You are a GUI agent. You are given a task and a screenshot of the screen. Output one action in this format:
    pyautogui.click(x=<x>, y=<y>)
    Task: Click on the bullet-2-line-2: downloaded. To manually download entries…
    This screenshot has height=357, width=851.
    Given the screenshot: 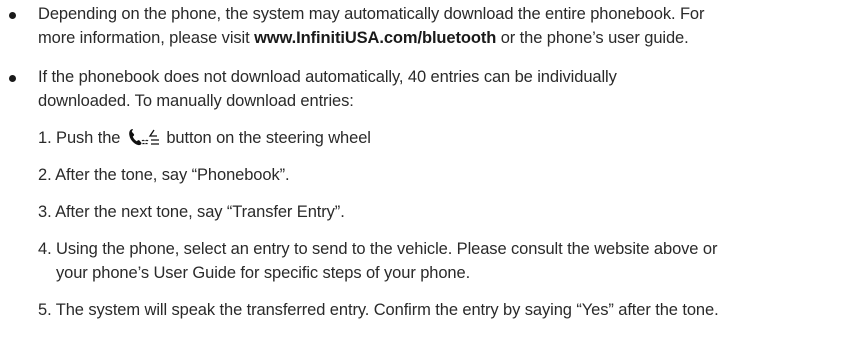 What is the action you would take?
    pyautogui.click(x=196, y=101)
    